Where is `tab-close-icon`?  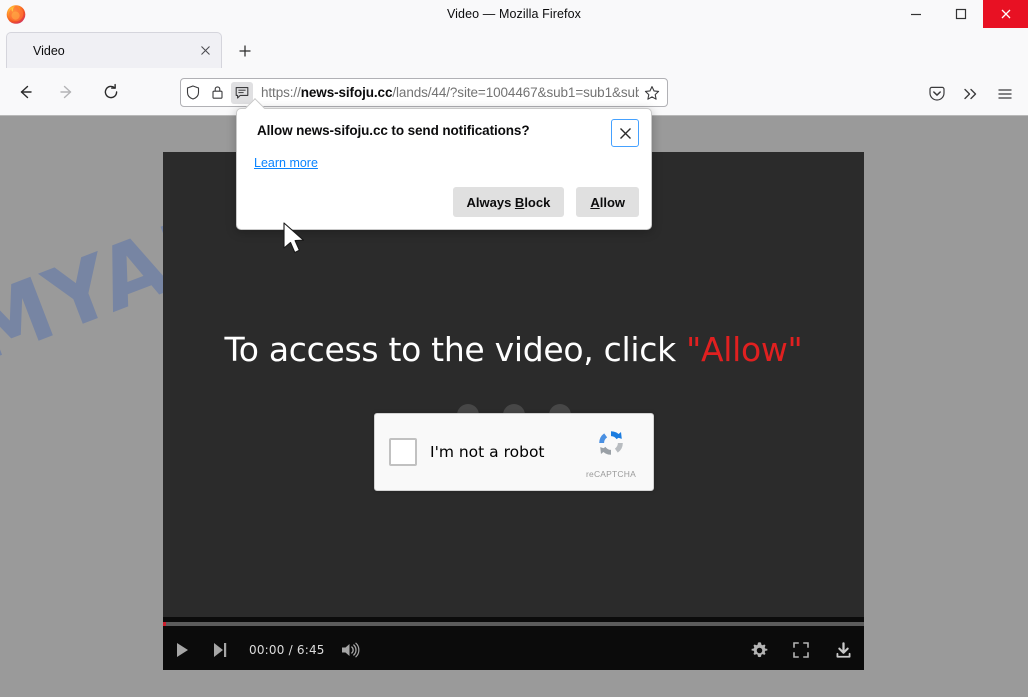
tab-close-icon is located at coordinates (205, 51).